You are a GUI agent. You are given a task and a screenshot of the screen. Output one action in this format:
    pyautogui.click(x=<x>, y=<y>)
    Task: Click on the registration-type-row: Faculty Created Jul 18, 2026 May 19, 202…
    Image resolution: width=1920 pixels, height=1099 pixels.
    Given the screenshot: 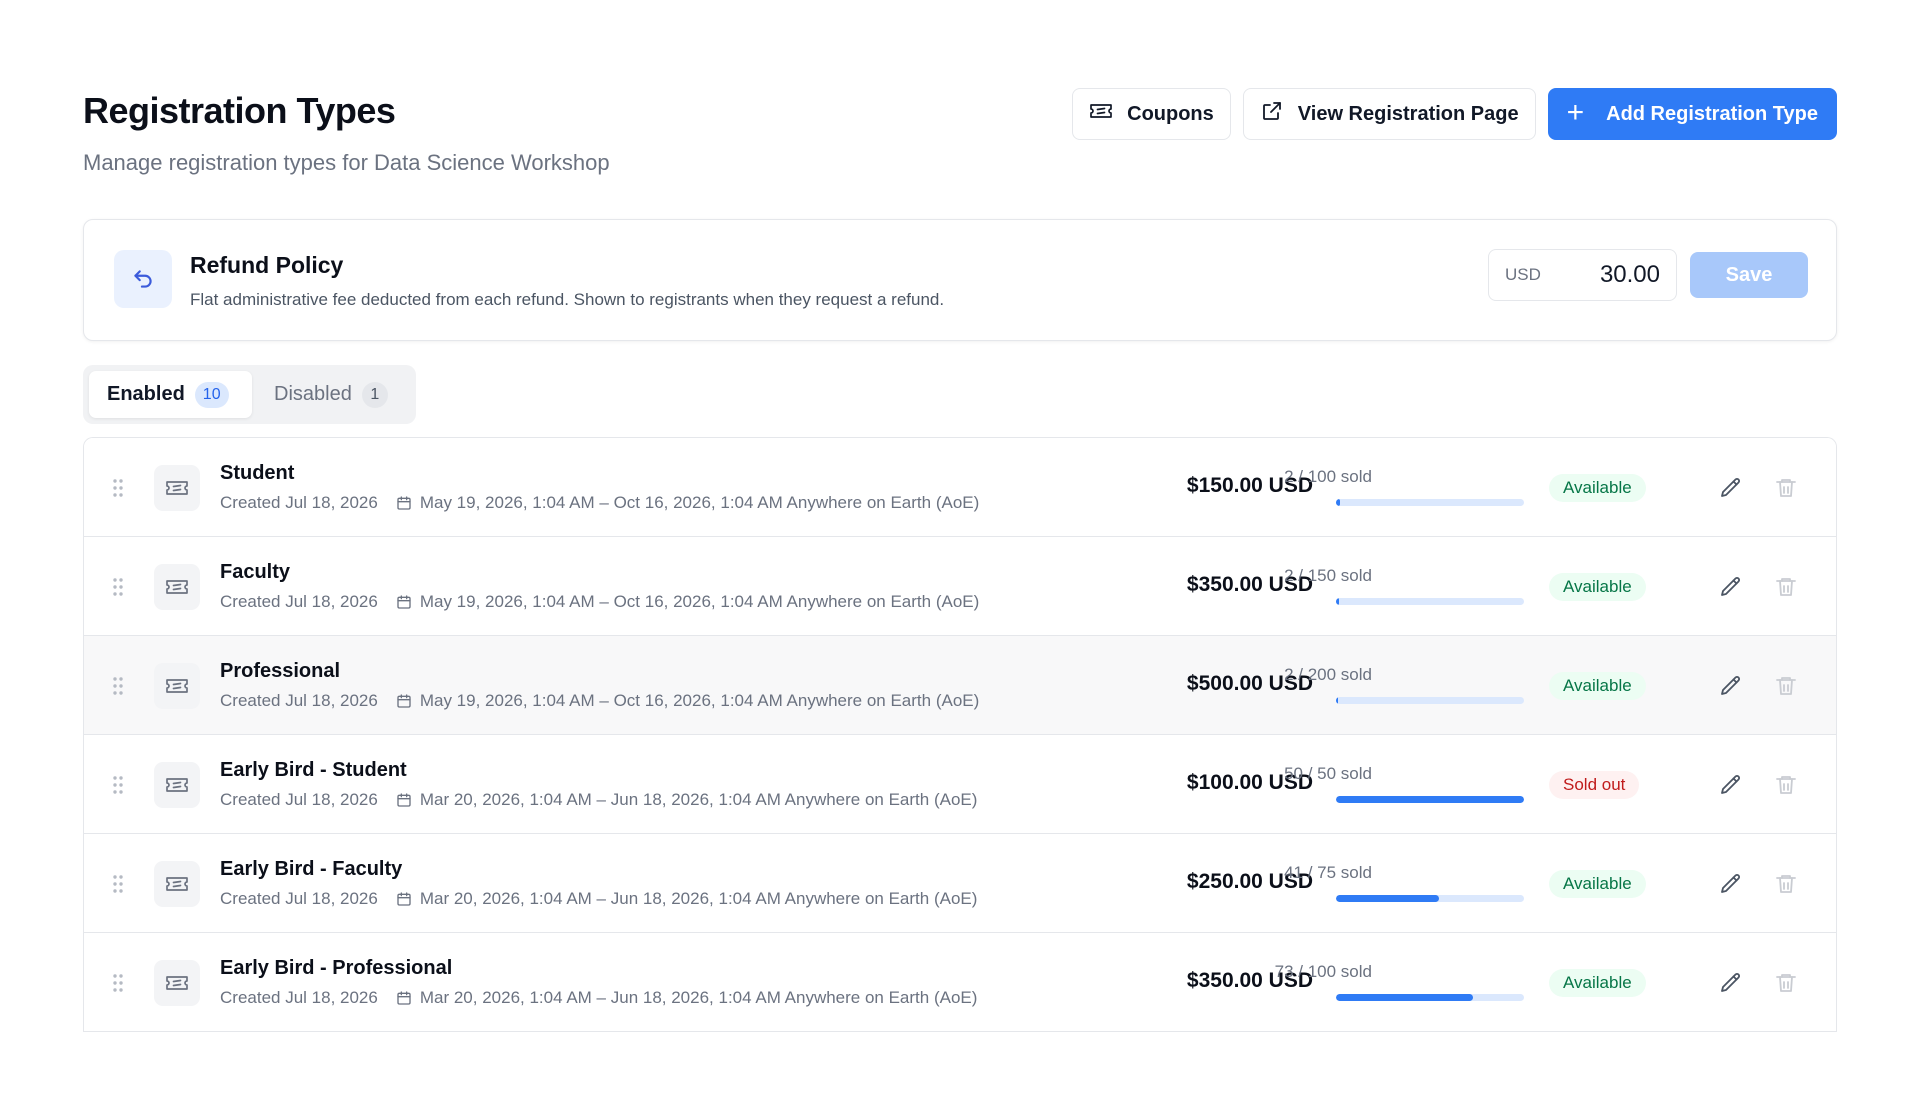 What is the action you would take?
    pyautogui.click(x=960, y=586)
    